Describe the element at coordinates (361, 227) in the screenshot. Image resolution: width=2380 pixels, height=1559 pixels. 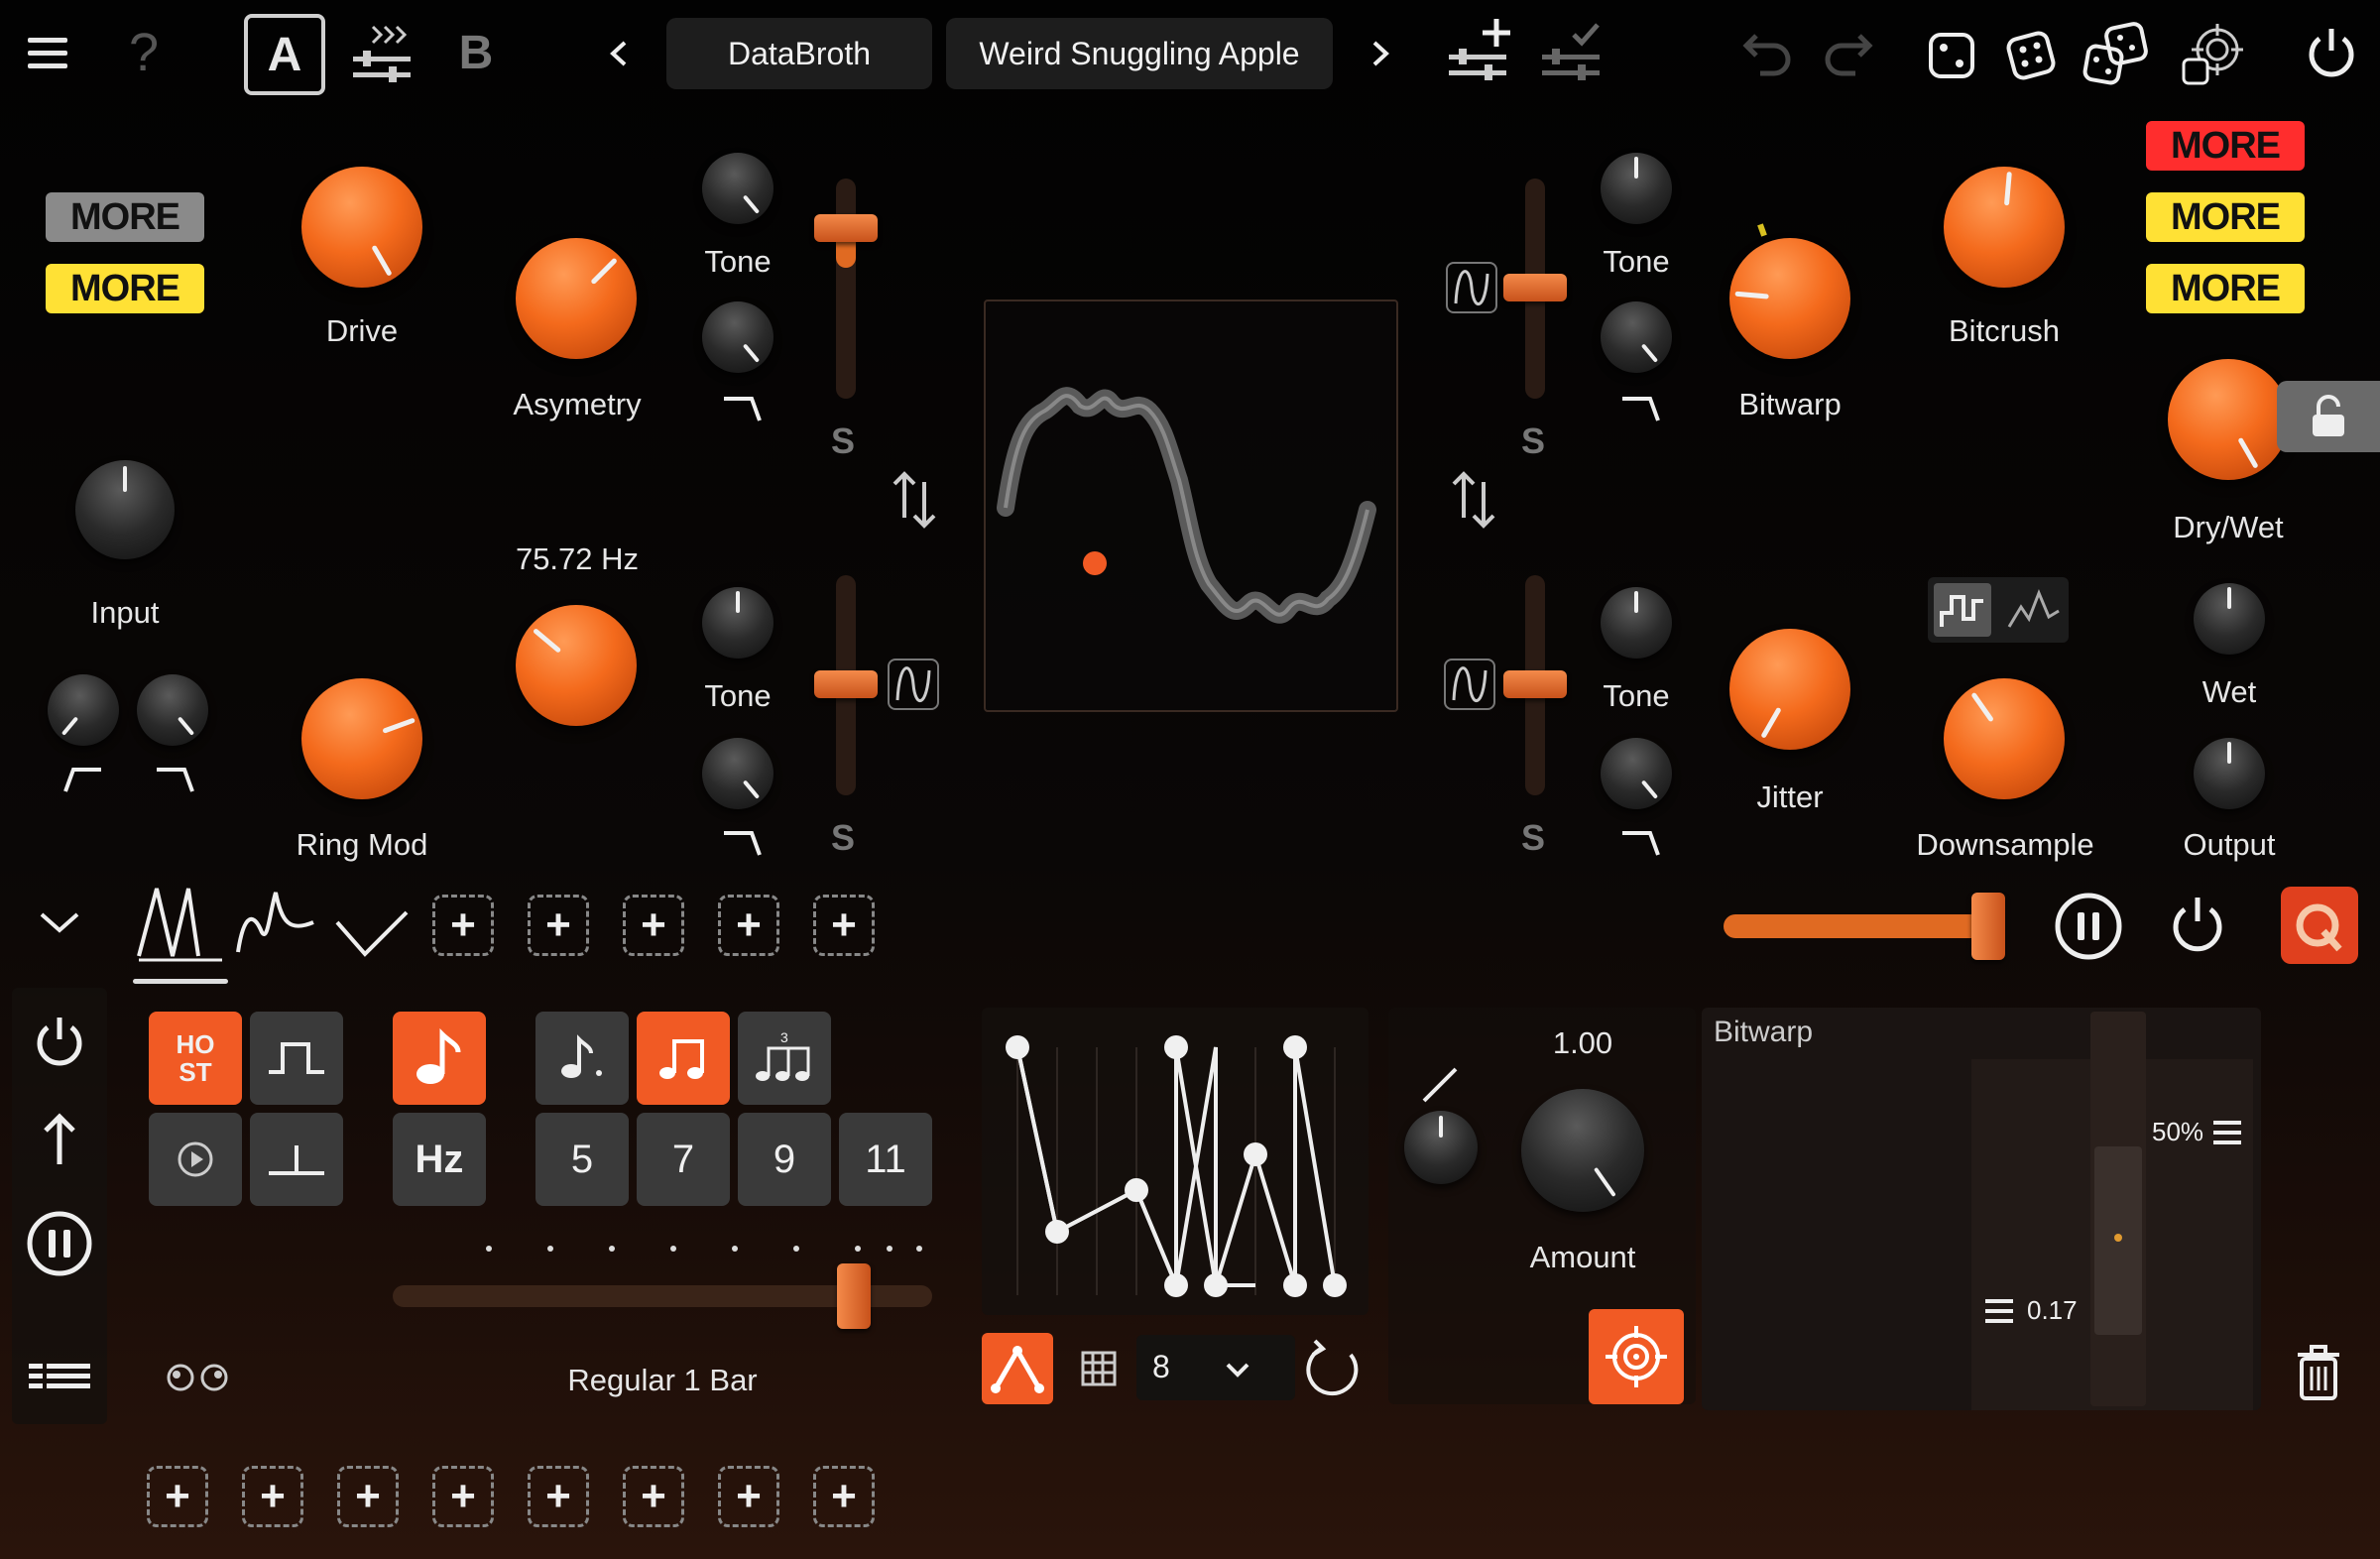
I see `drive-knob` at that location.